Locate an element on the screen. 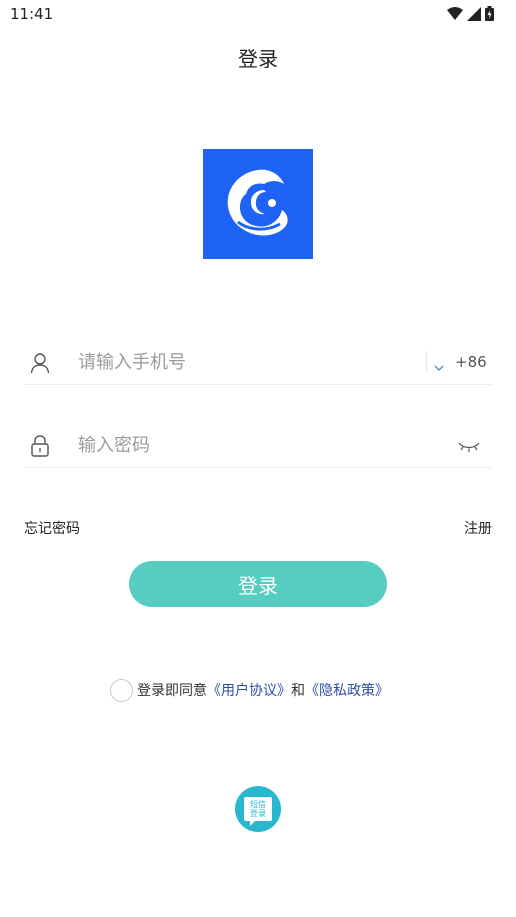 This screenshot has width=516, height=917. country-code-selector: +86 is located at coordinates (471, 362).